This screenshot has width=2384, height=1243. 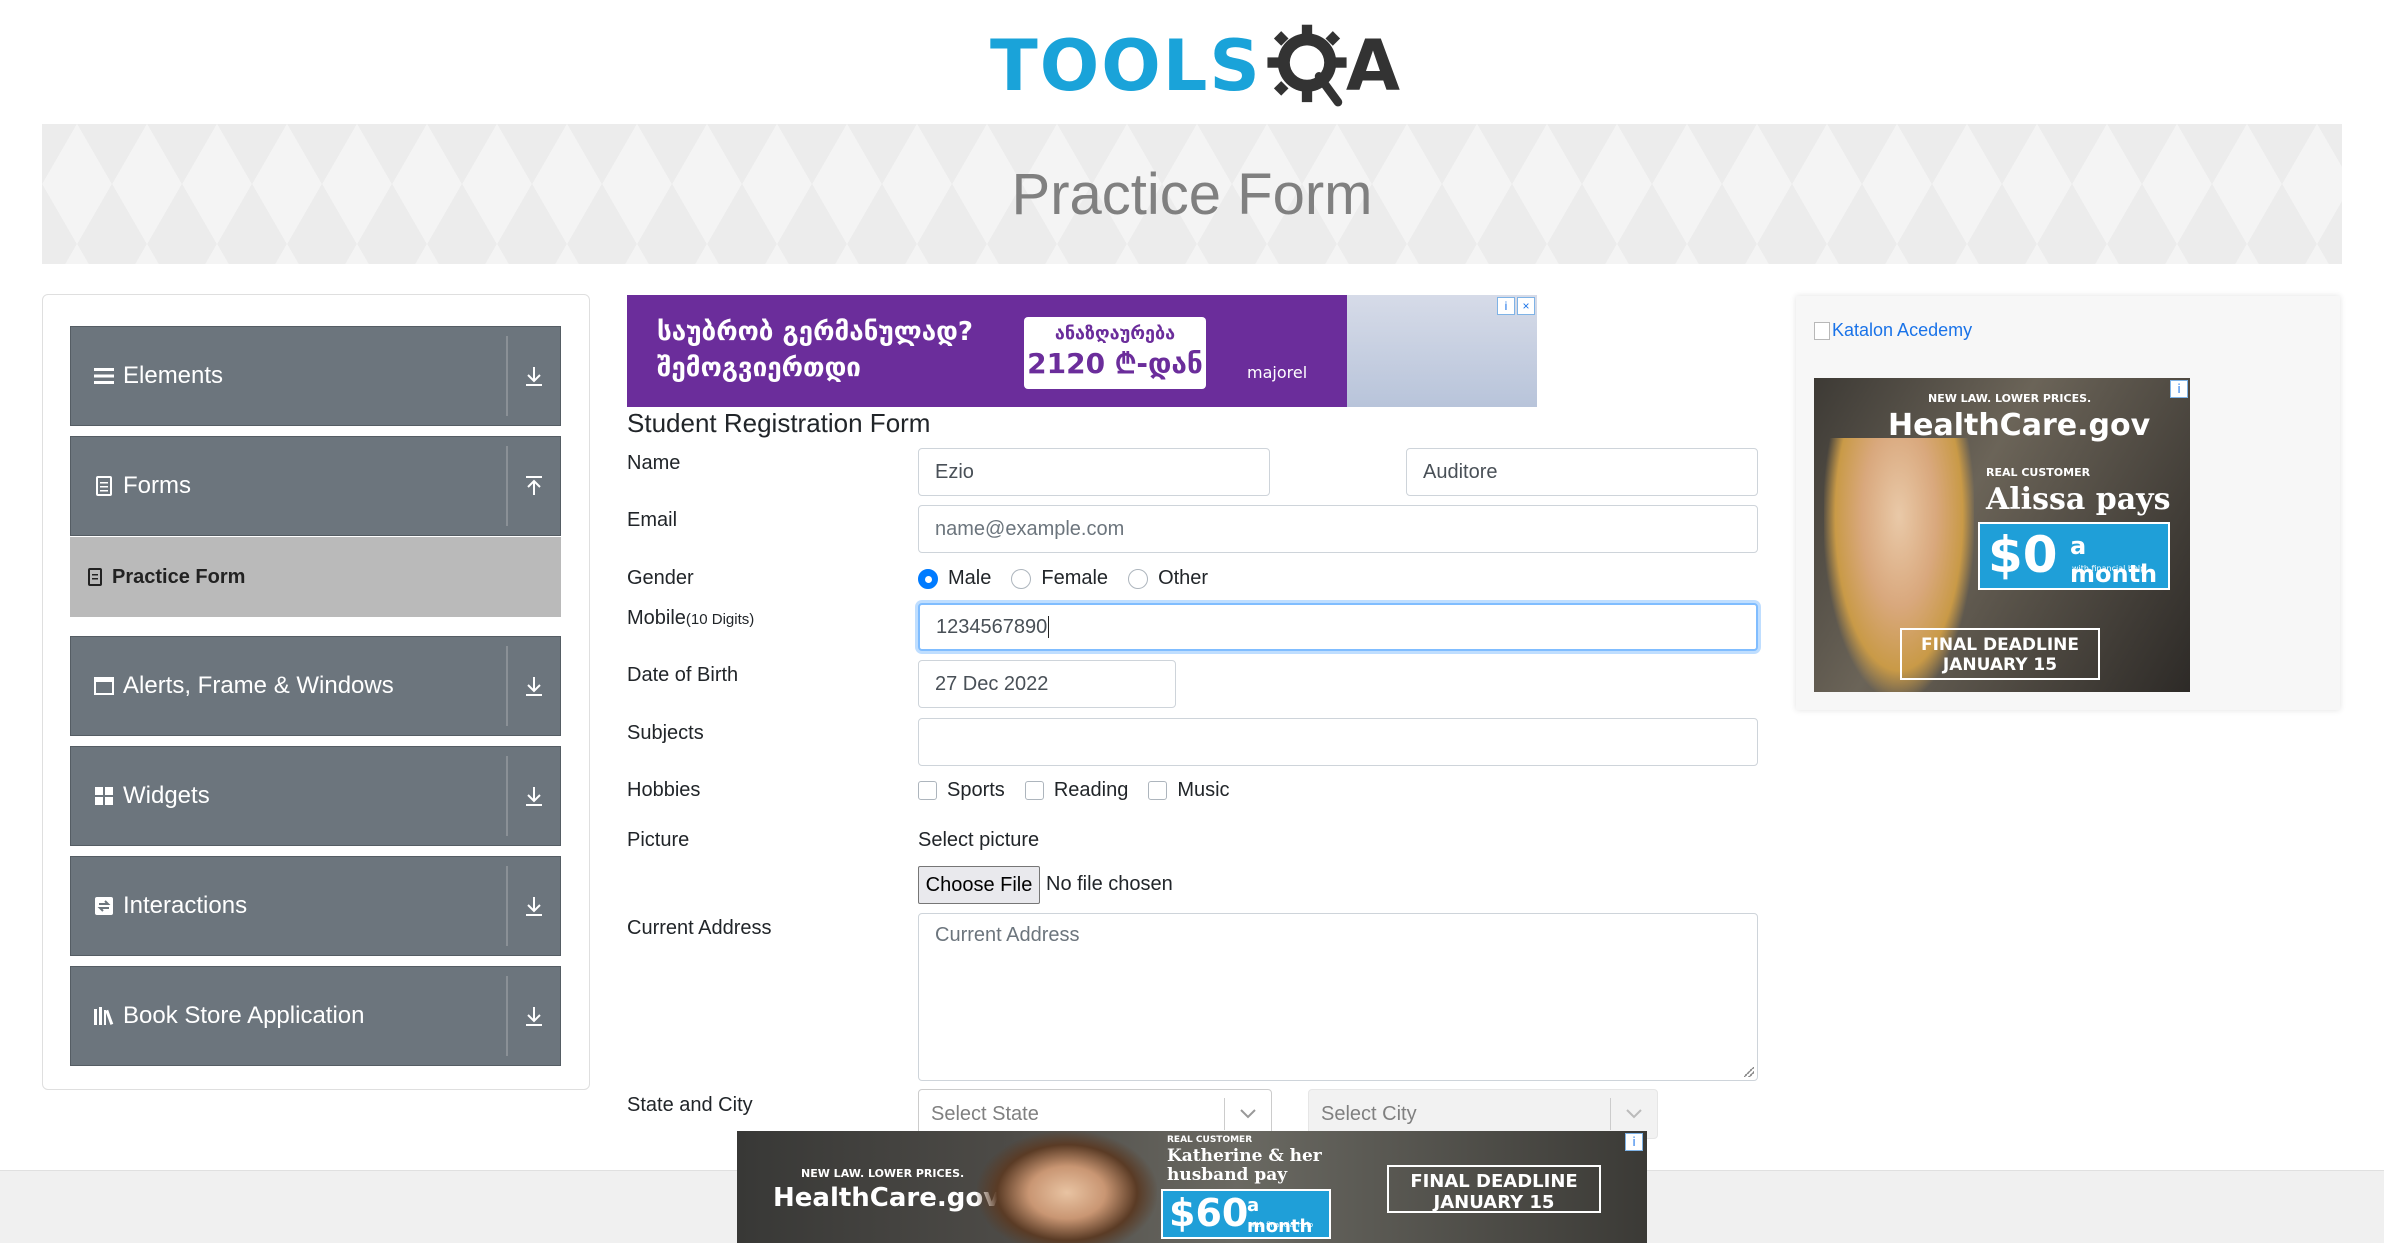 What do you see at coordinates (1582, 472) in the screenshot?
I see `last-name-input: Auditore` at bounding box center [1582, 472].